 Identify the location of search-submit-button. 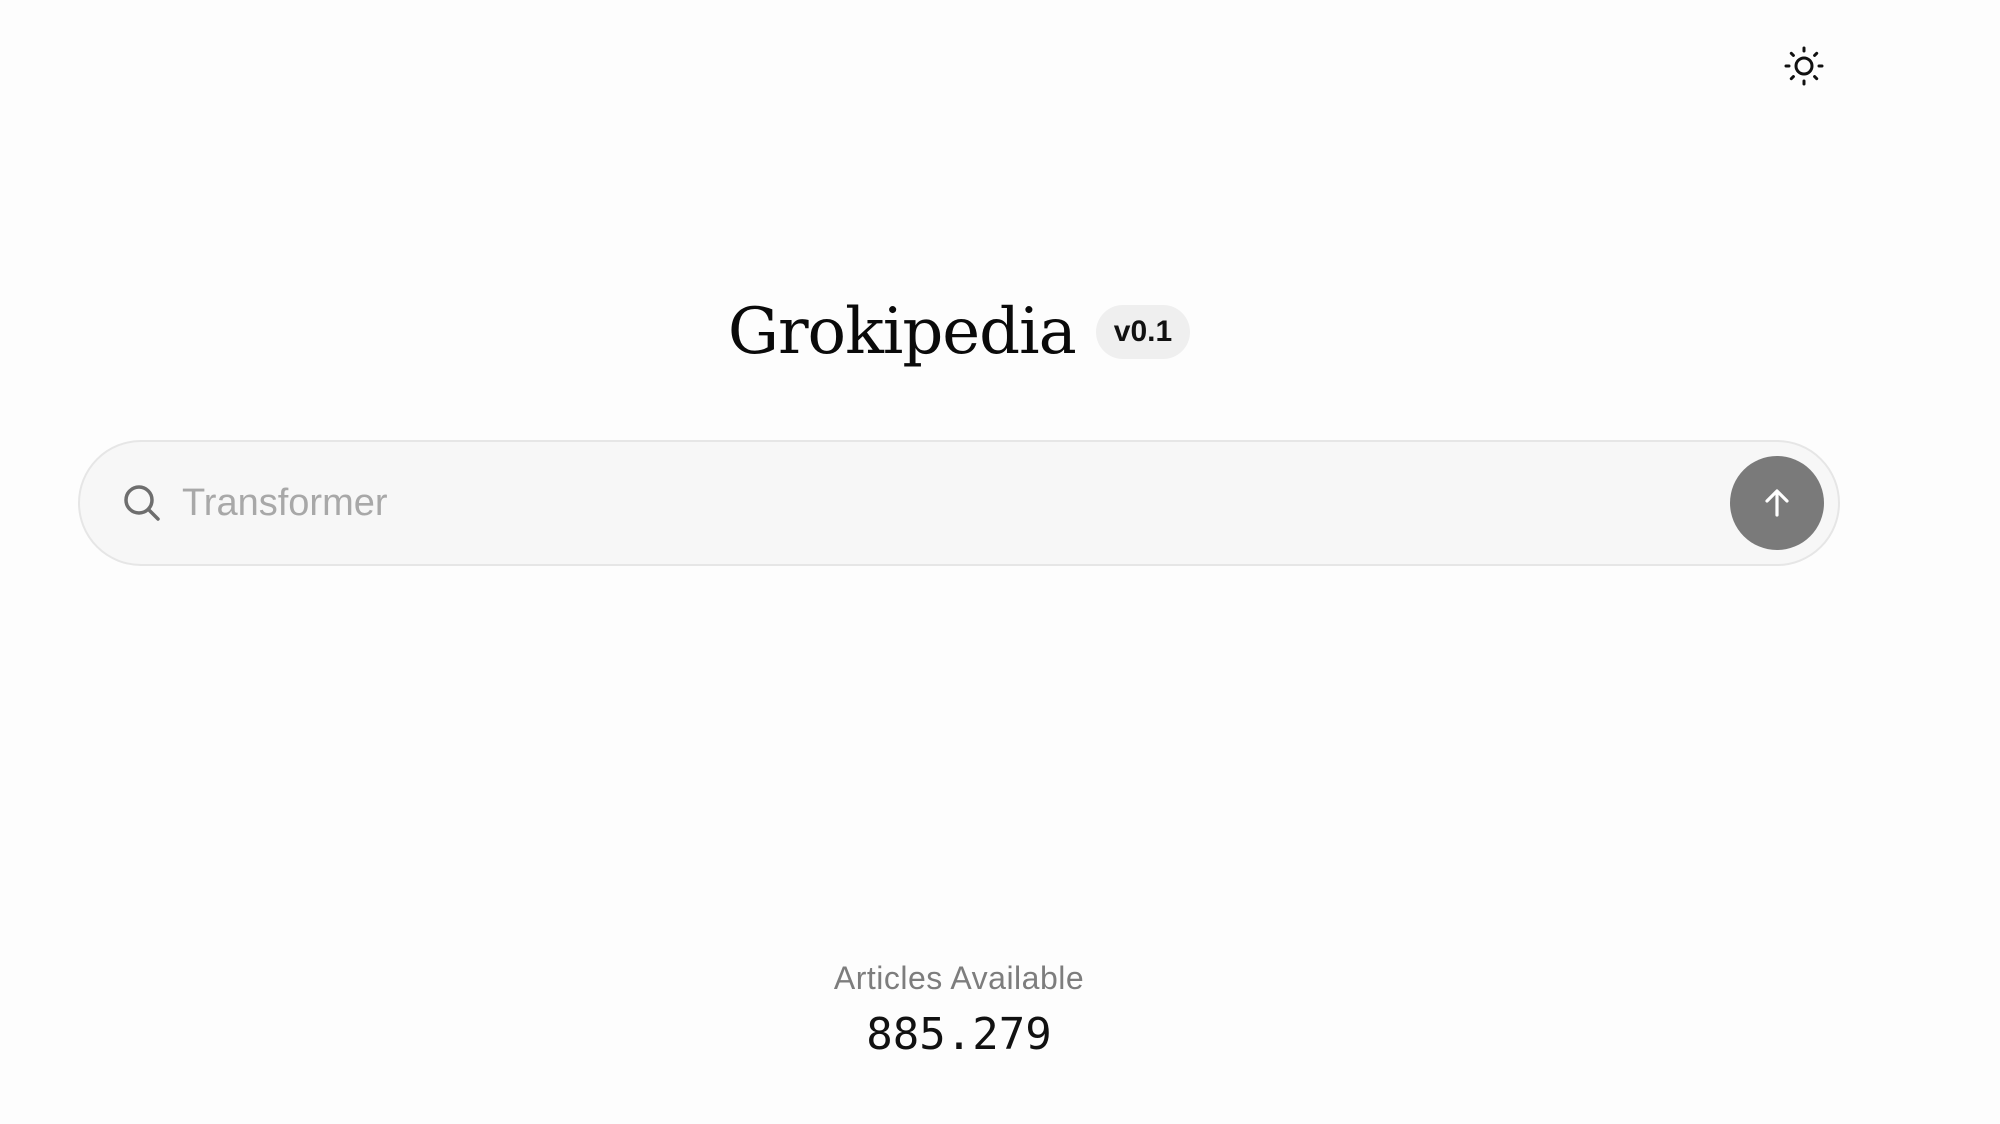
(1777, 503).